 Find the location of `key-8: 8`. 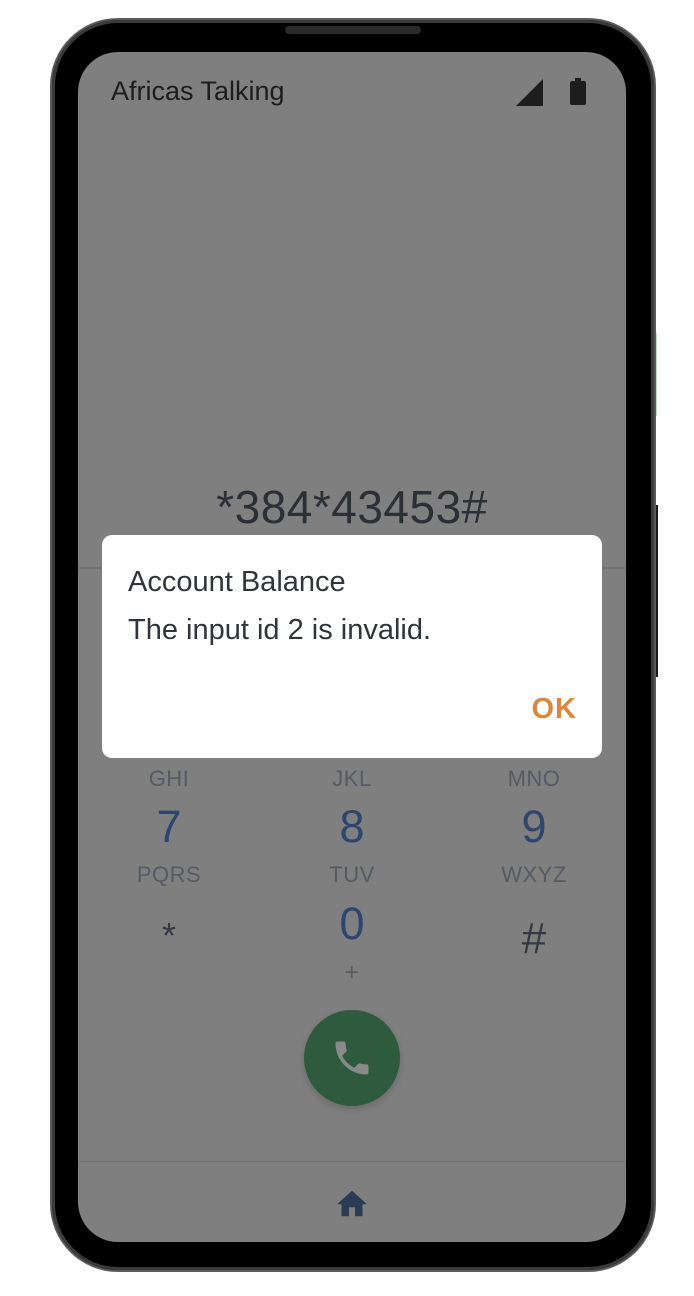

key-8: 8 is located at coordinates (352, 827).